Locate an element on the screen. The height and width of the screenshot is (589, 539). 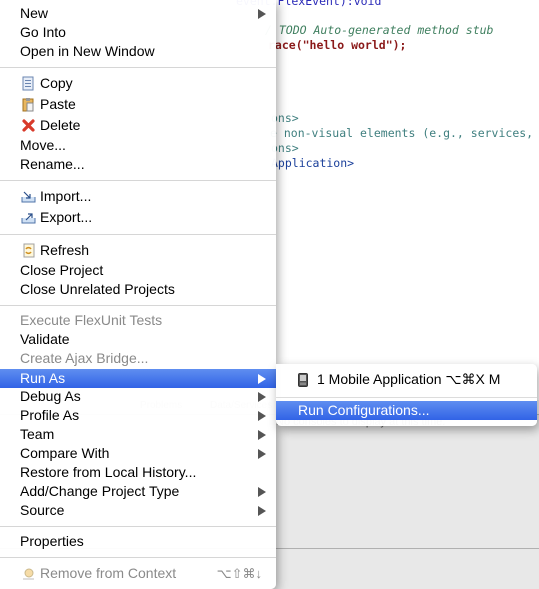
menu-item-copy: Copy is located at coordinates (138, 83).